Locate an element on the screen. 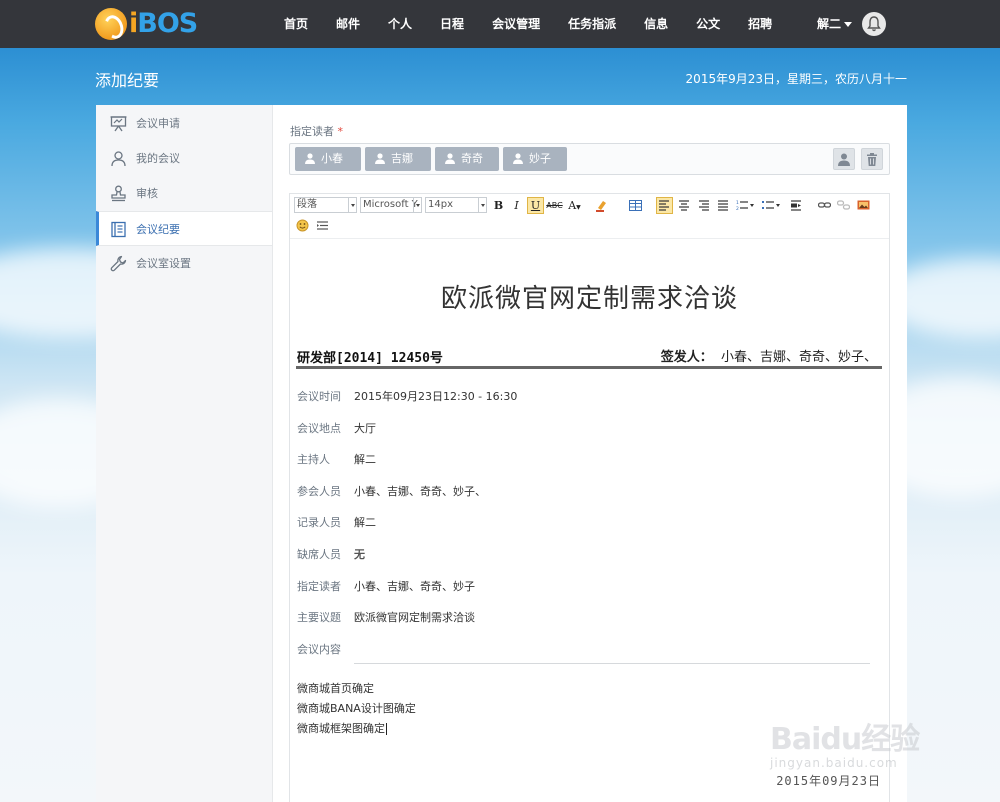 The width and height of the screenshot is (1000, 802). editor-toolbar: 段落 Microsoft Y 14px B I U ABC A▼ 1 2 is located at coordinates (589, 216).